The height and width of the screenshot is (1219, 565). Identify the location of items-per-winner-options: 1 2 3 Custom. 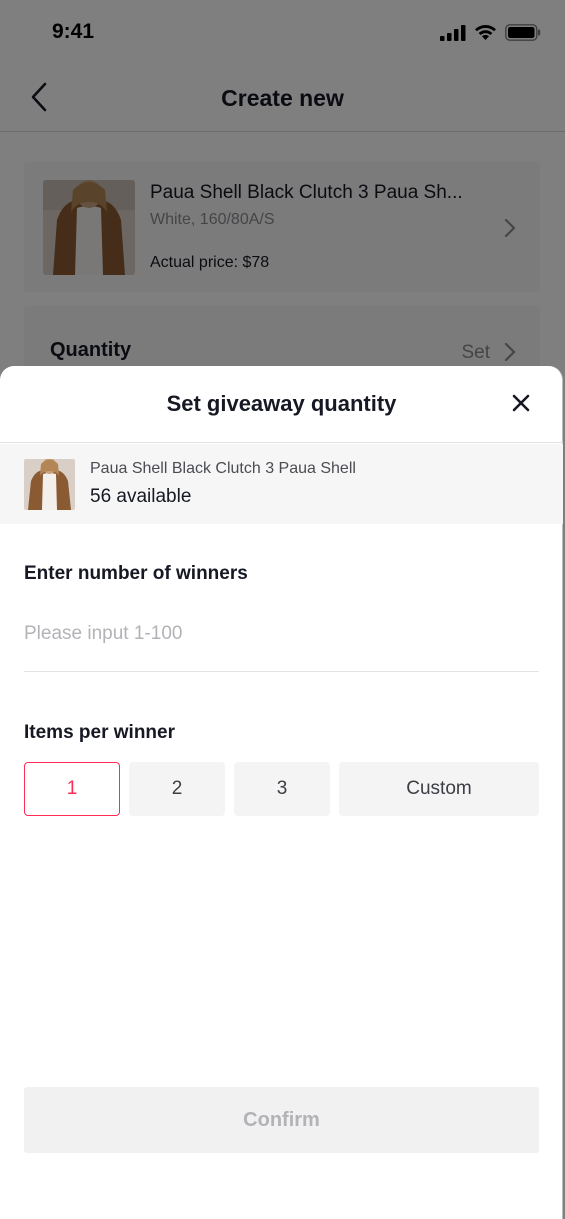
(281, 789).